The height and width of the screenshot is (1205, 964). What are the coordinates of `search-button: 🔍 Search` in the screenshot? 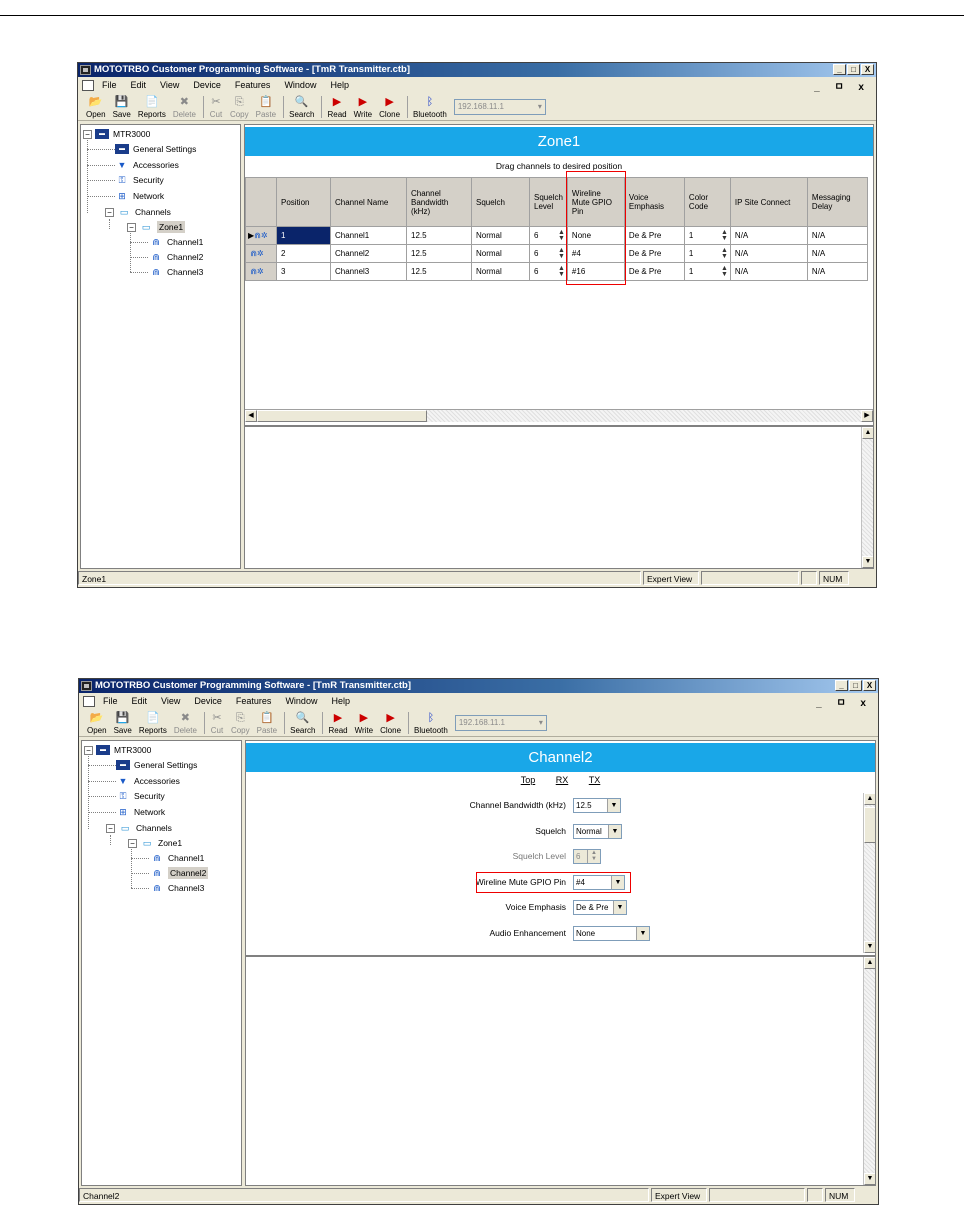 It's located at (301, 108).